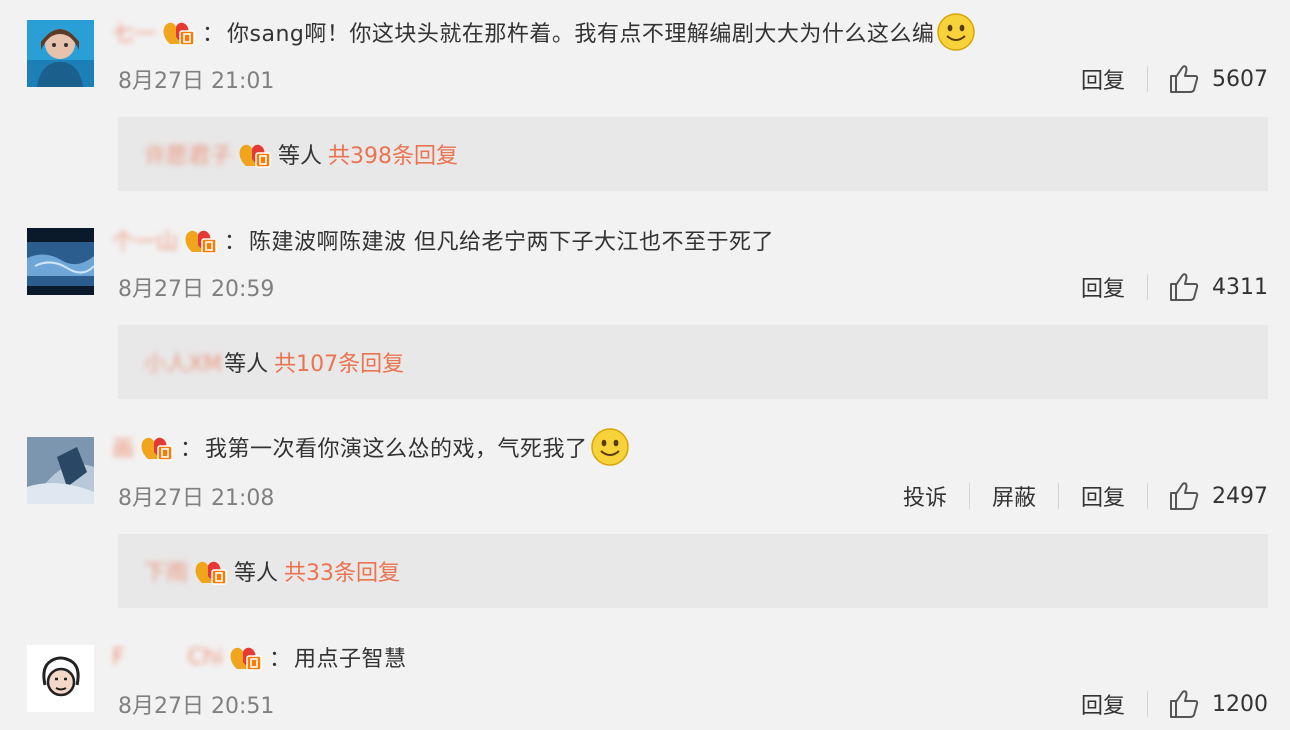 The image size is (1290, 730). I want to click on like-button: 2497, so click(1208, 496).